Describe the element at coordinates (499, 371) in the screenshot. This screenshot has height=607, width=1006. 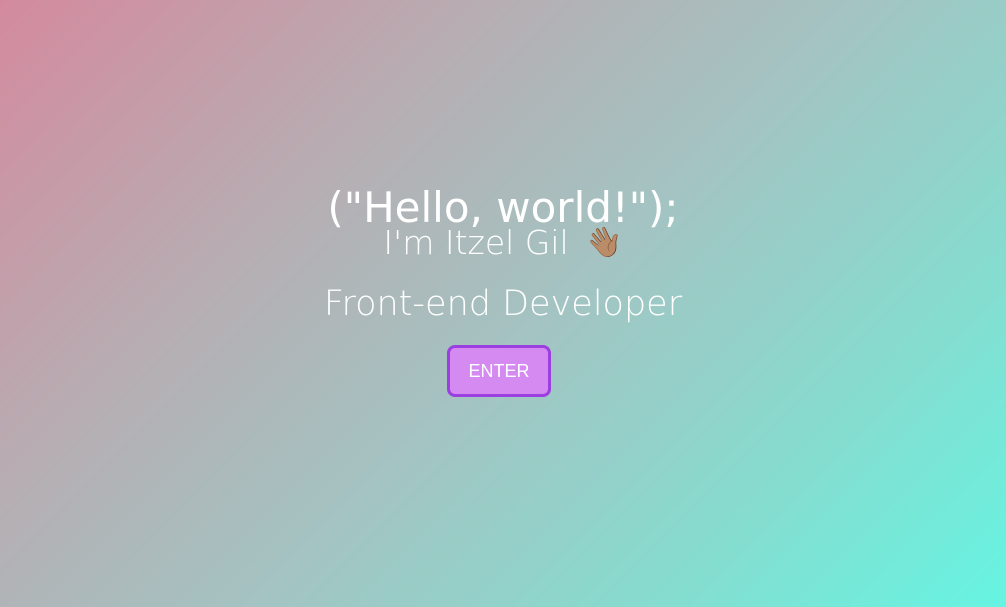
I see `enter-button: ENTER` at that location.